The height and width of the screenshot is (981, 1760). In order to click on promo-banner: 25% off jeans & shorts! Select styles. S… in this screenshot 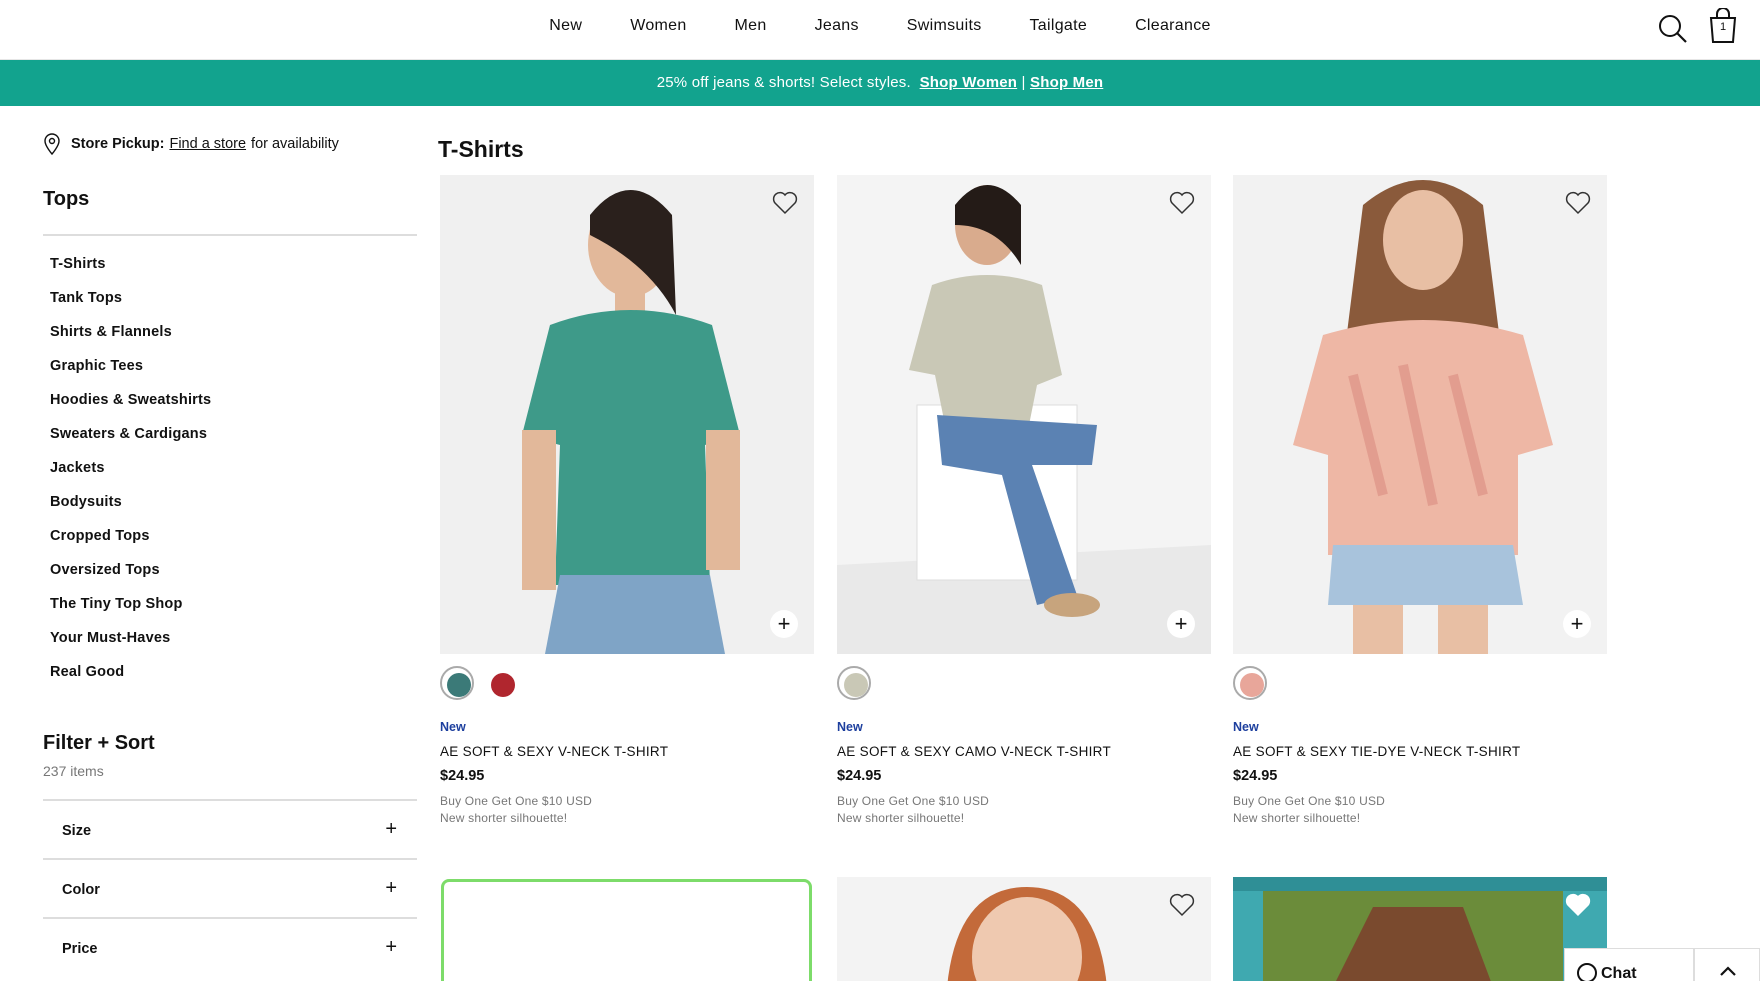, I will do `click(880, 83)`.